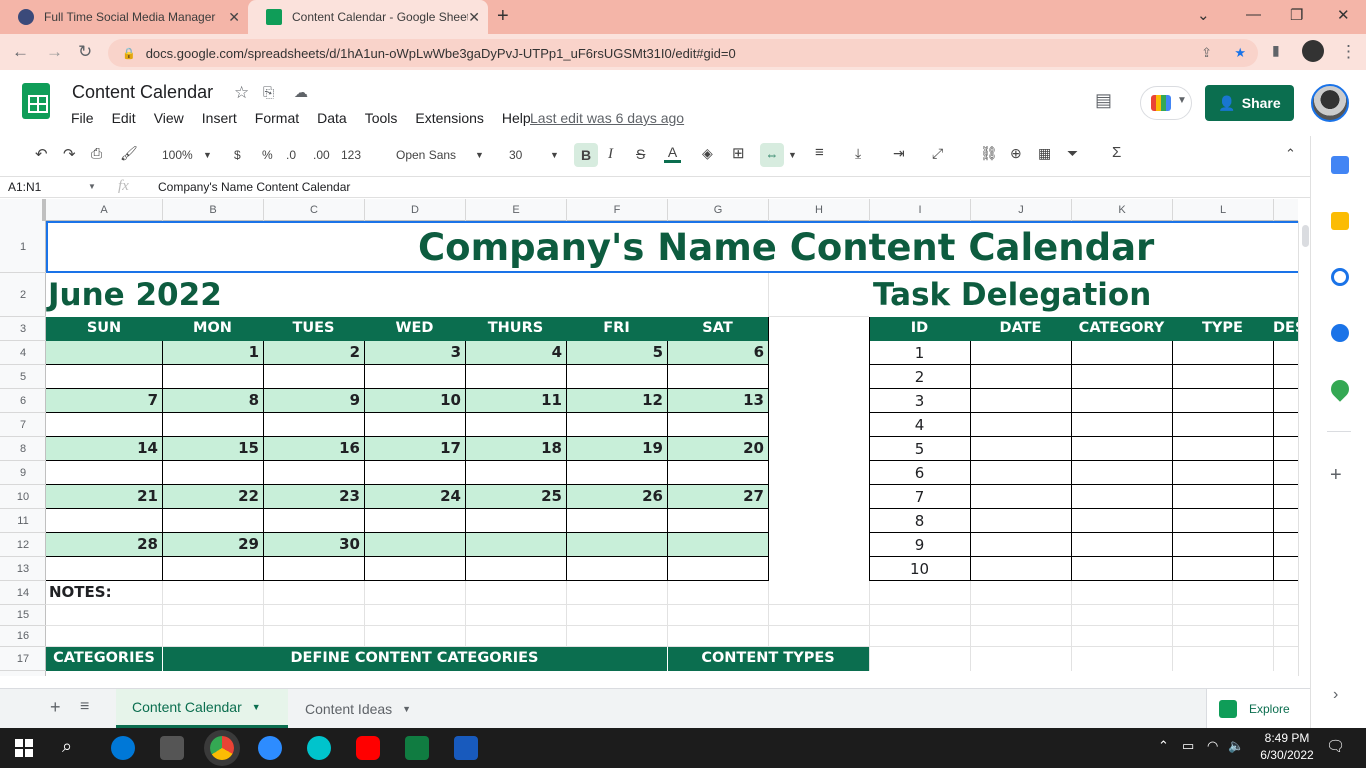 The width and height of the screenshot is (1366, 768). I want to click on maps-icon, so click(1340, 389).